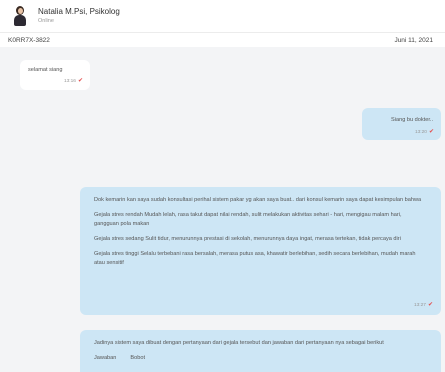 Image resolution: width=445 pixels, height=372 pixels. What do you see at coordinates (46, 21) in the screenshot?
I see `peer-status: Online` at bounding box center [46, 21].